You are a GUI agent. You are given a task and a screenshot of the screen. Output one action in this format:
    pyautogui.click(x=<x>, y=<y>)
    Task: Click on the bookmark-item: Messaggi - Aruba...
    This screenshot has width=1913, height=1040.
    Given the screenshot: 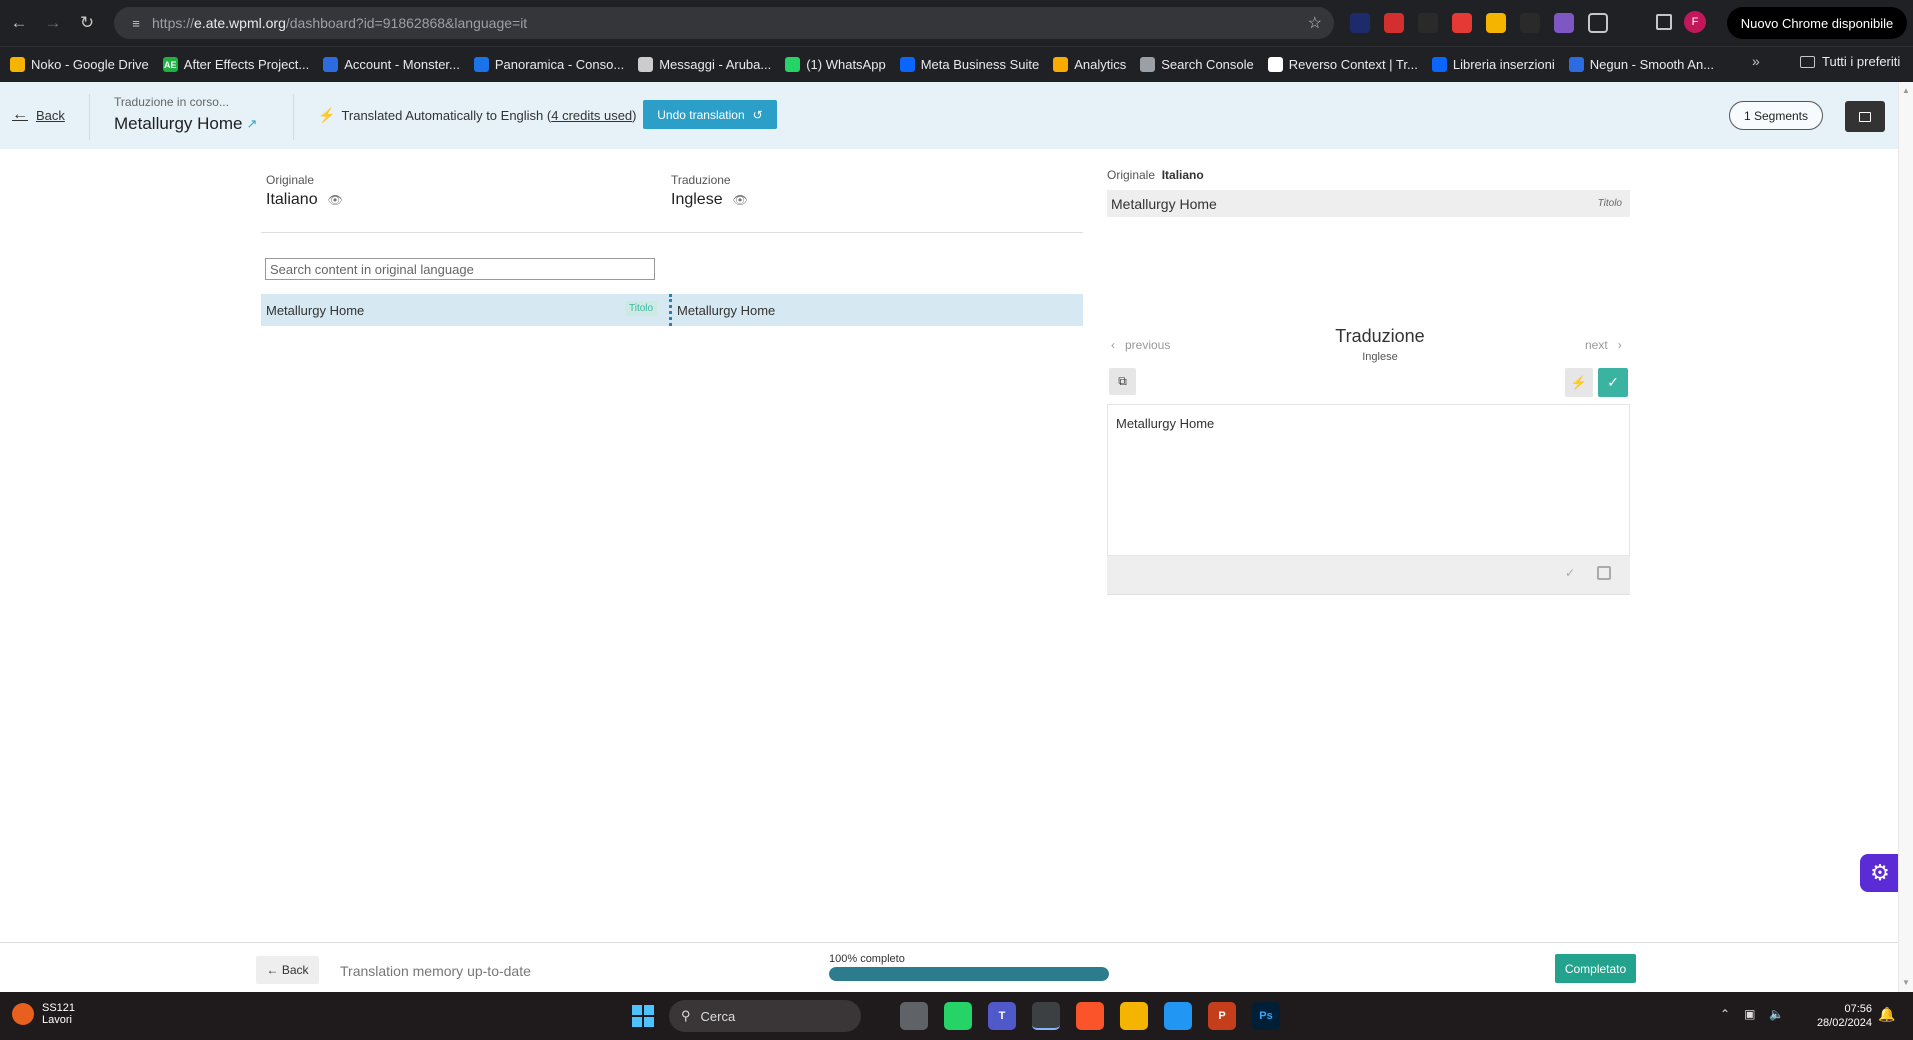 What is the action you would take?
    pyautogui.click(x=704, y=64)
    